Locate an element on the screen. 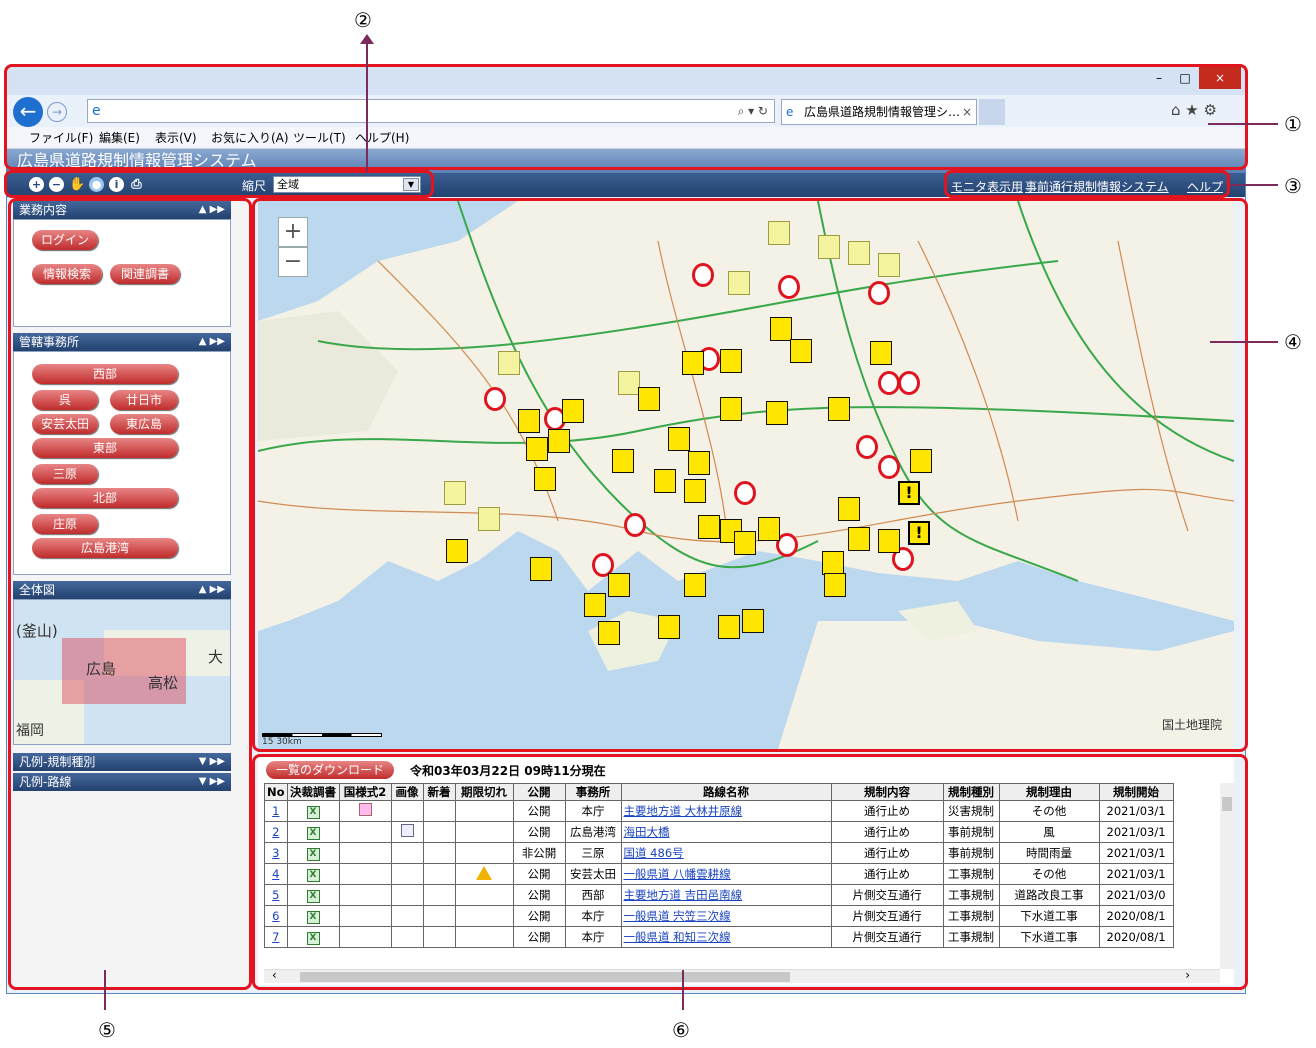  col-public: 公開 is located at coordinates (539, 792).